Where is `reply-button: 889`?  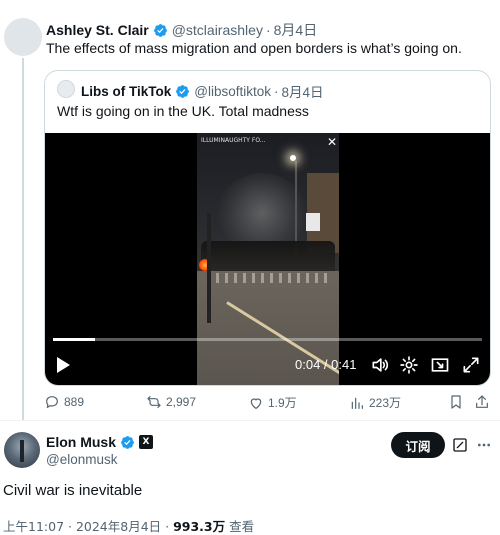 reply-button: 889 is located at coordinates (64, 402).